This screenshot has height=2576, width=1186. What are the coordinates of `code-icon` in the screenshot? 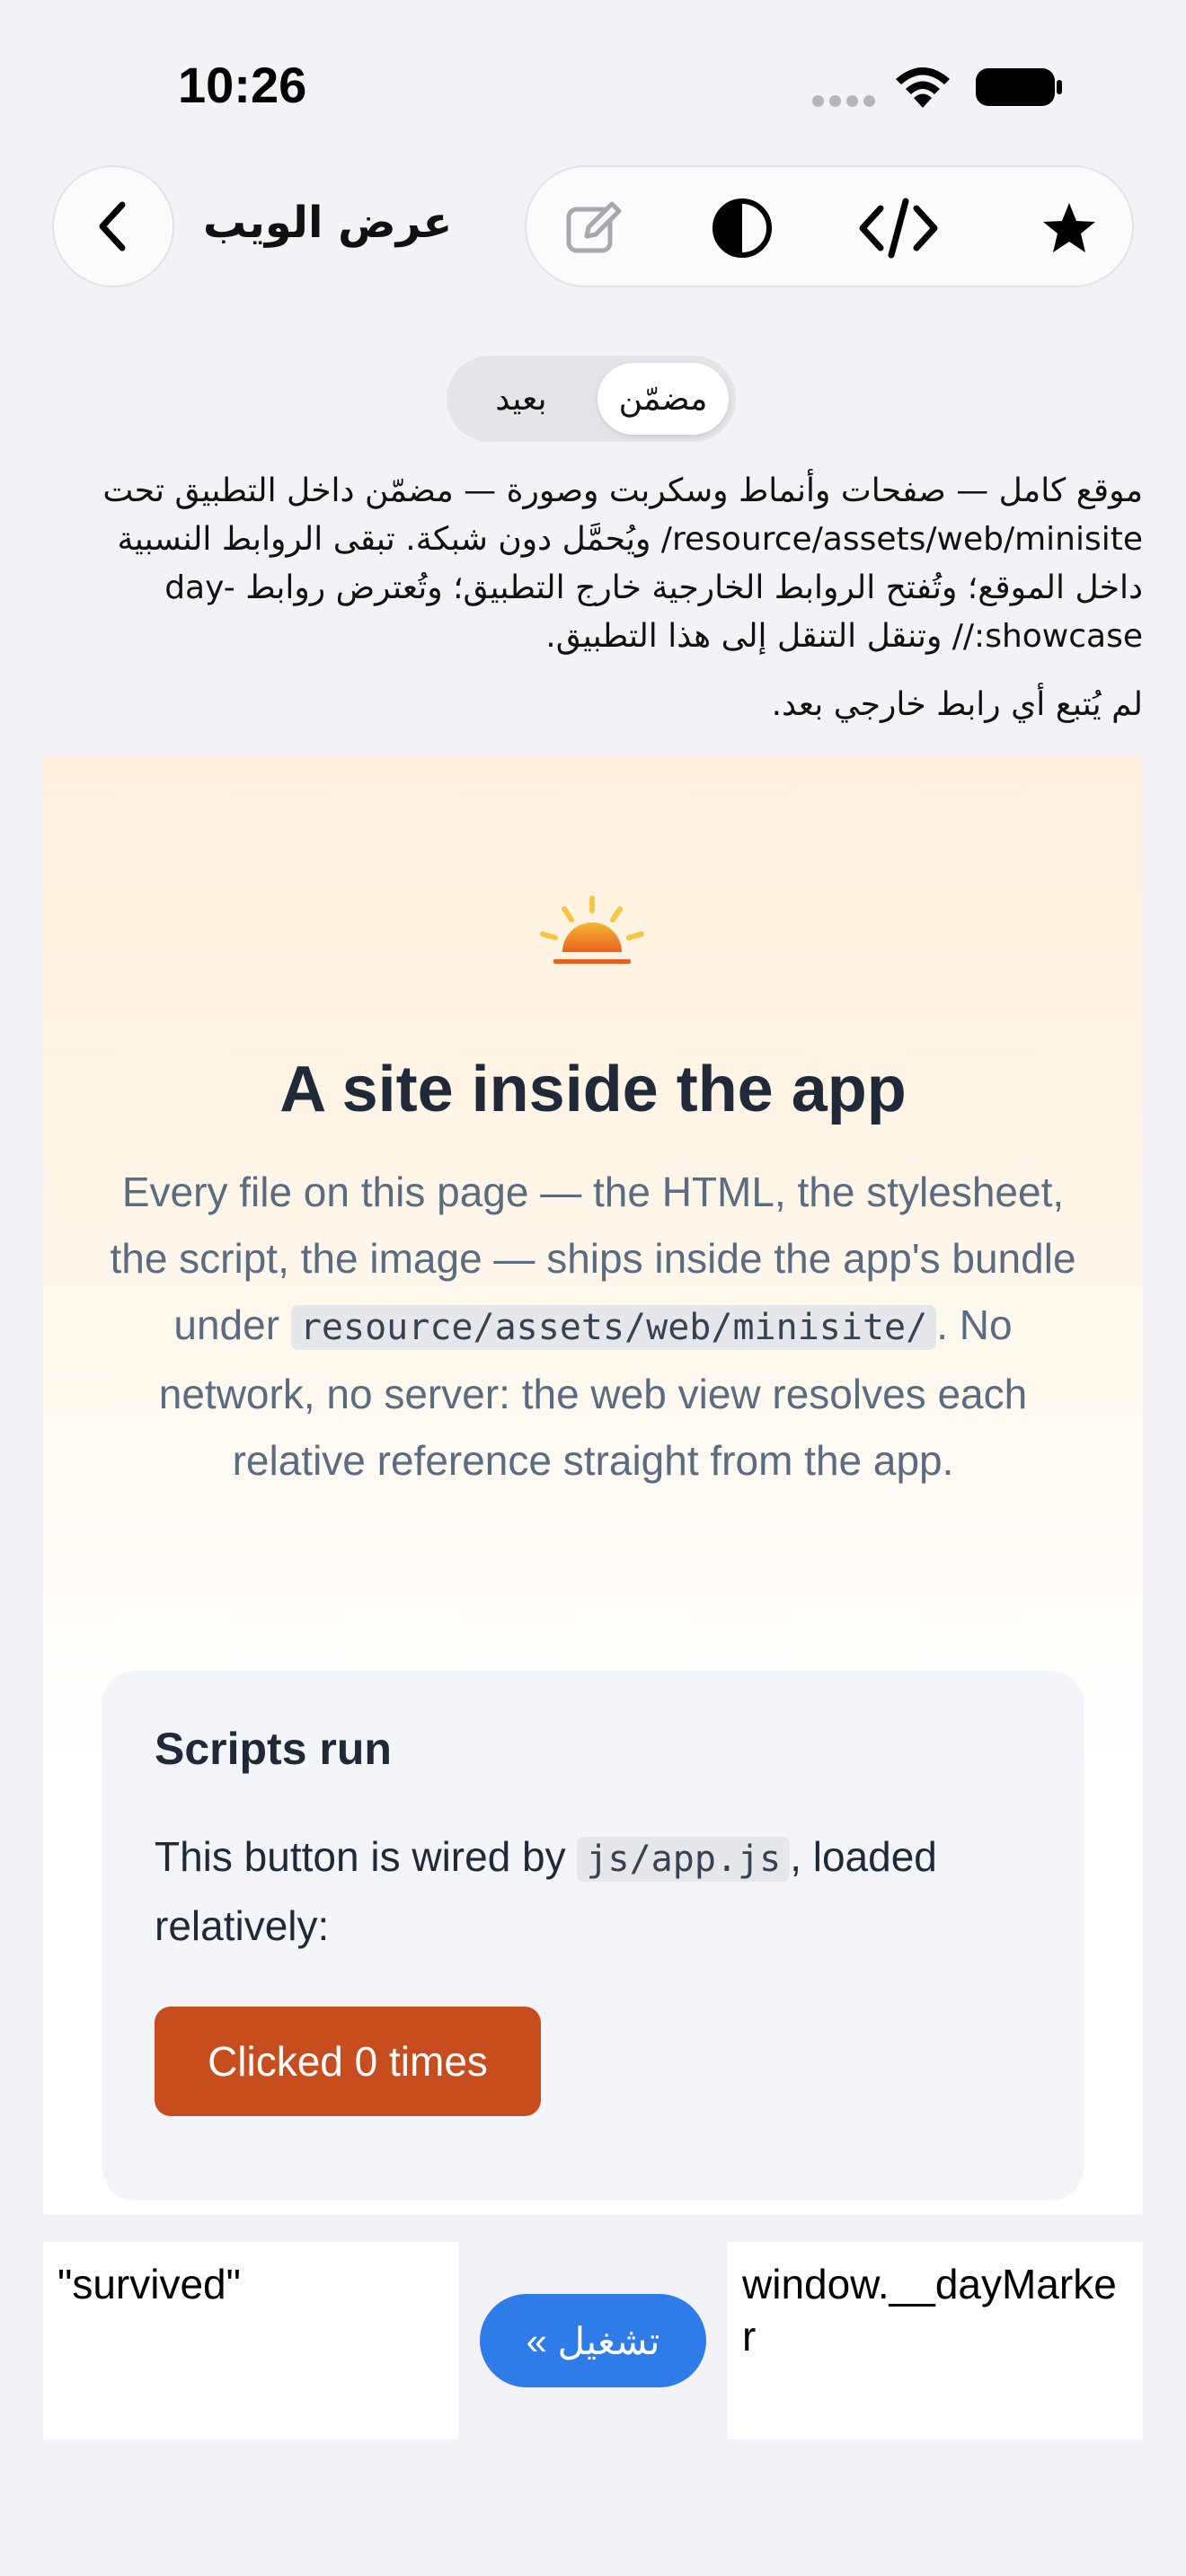 It's located at (898, 228).